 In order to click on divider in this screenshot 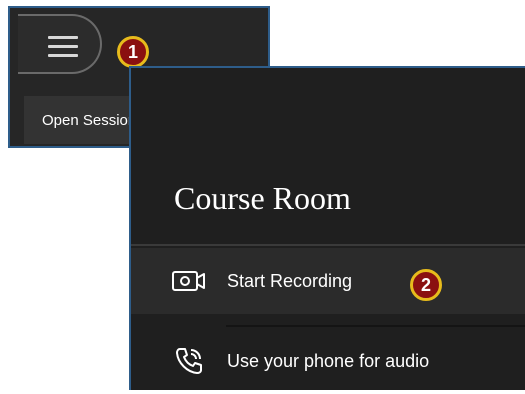, I will do `click(328, 245)`.